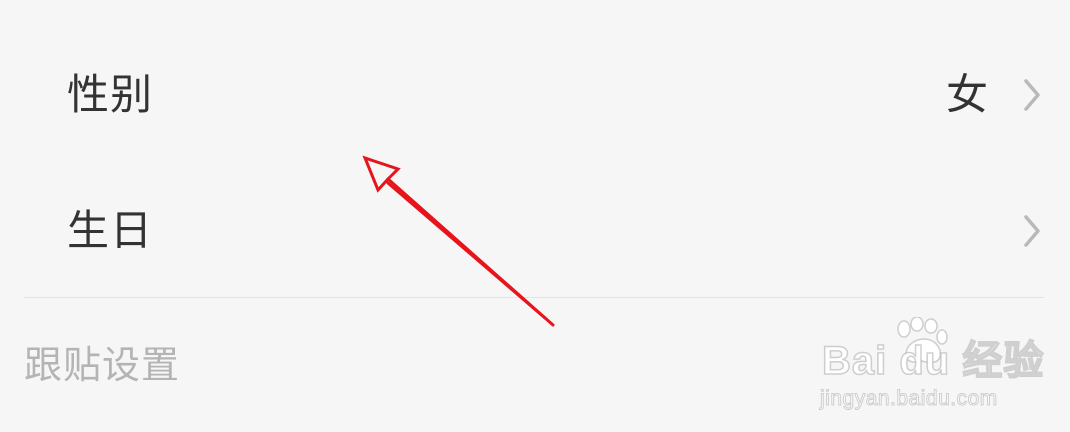  I want to click on section-divider, so click(534, 297).